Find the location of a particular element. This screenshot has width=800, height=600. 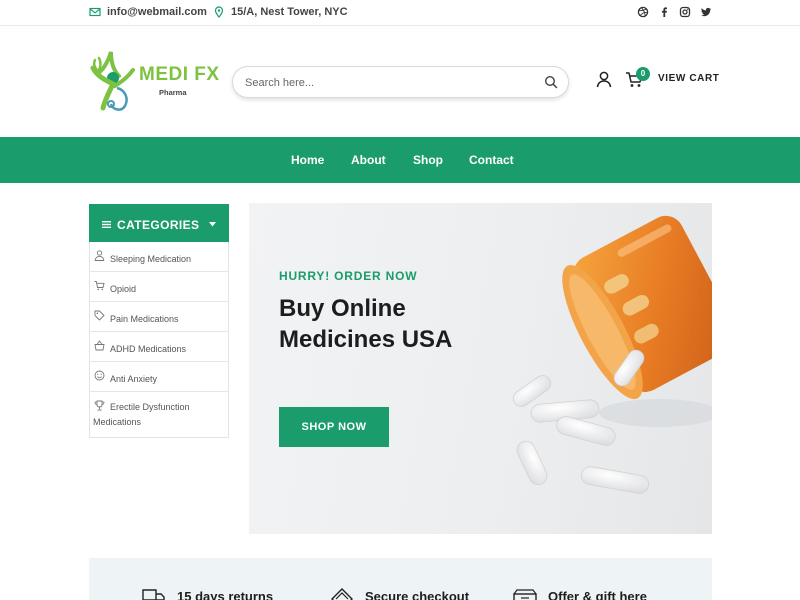

category-item-adhd-medications: ADHD Medications is located at coordinates (159, 347).